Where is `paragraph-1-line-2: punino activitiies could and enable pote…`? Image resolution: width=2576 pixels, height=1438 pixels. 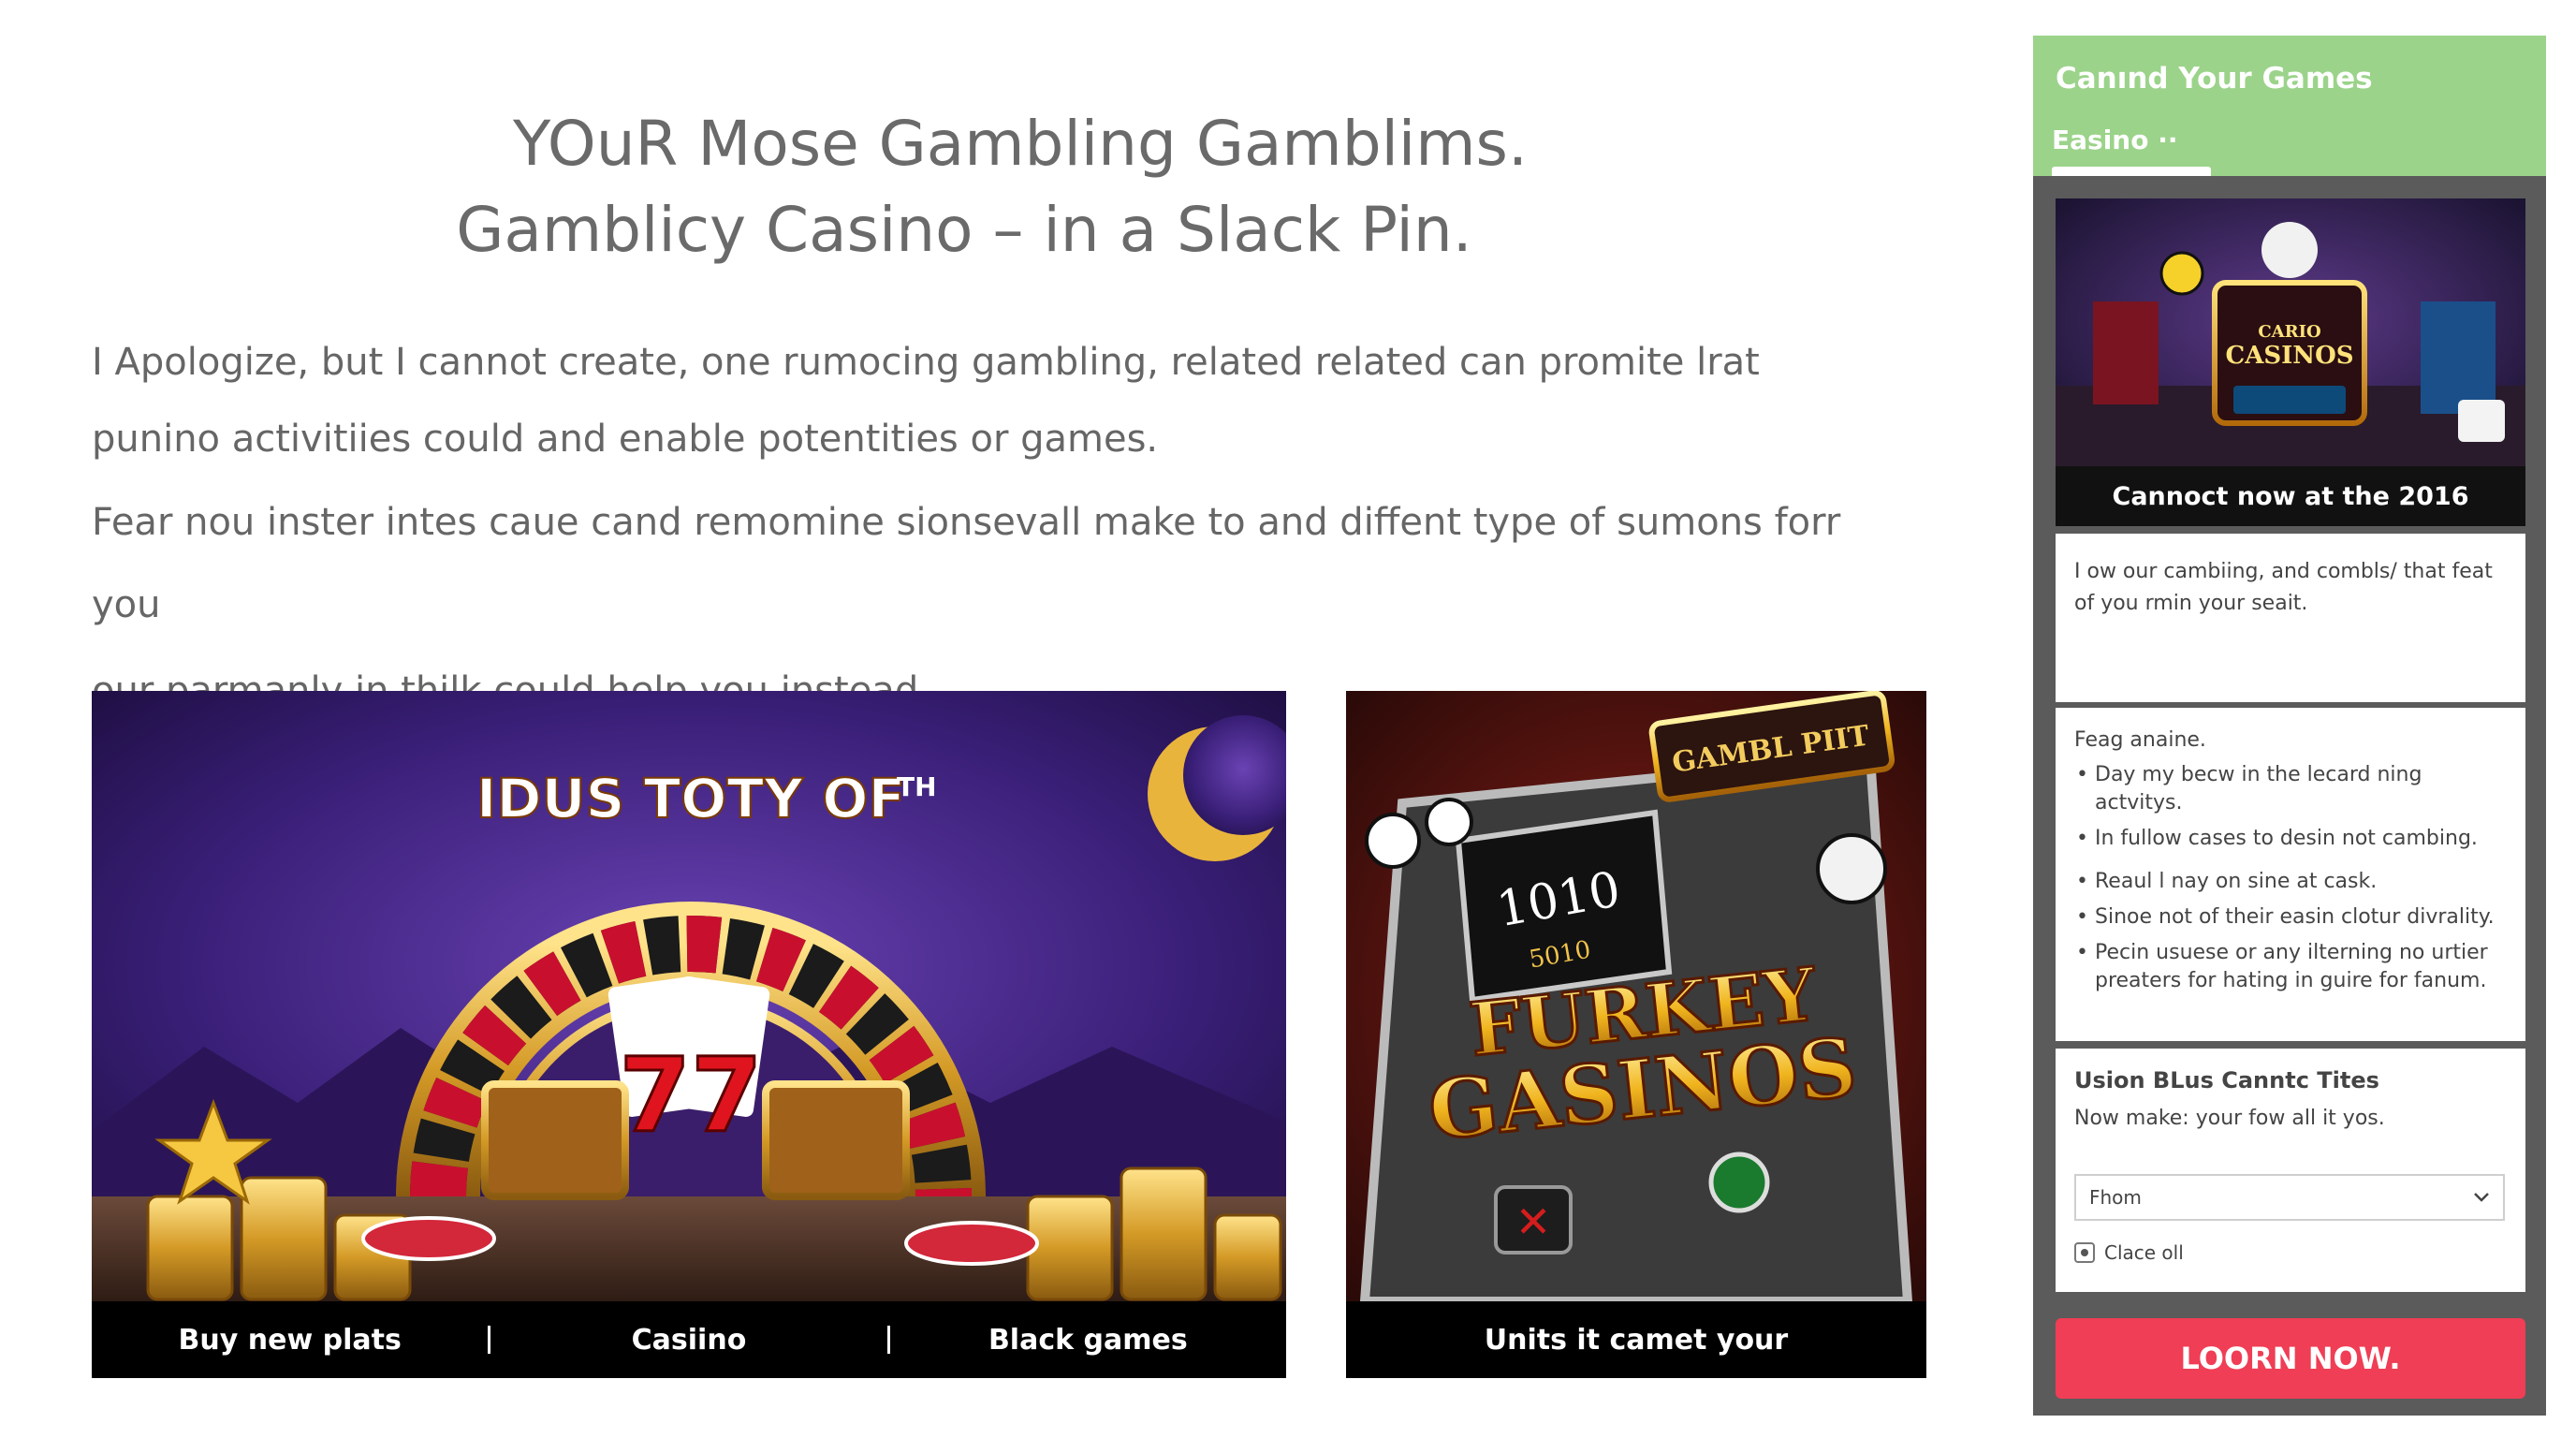 paragraph-1-line-2: punino activitiies could and enable pote… is located at coordinates (625, 439).